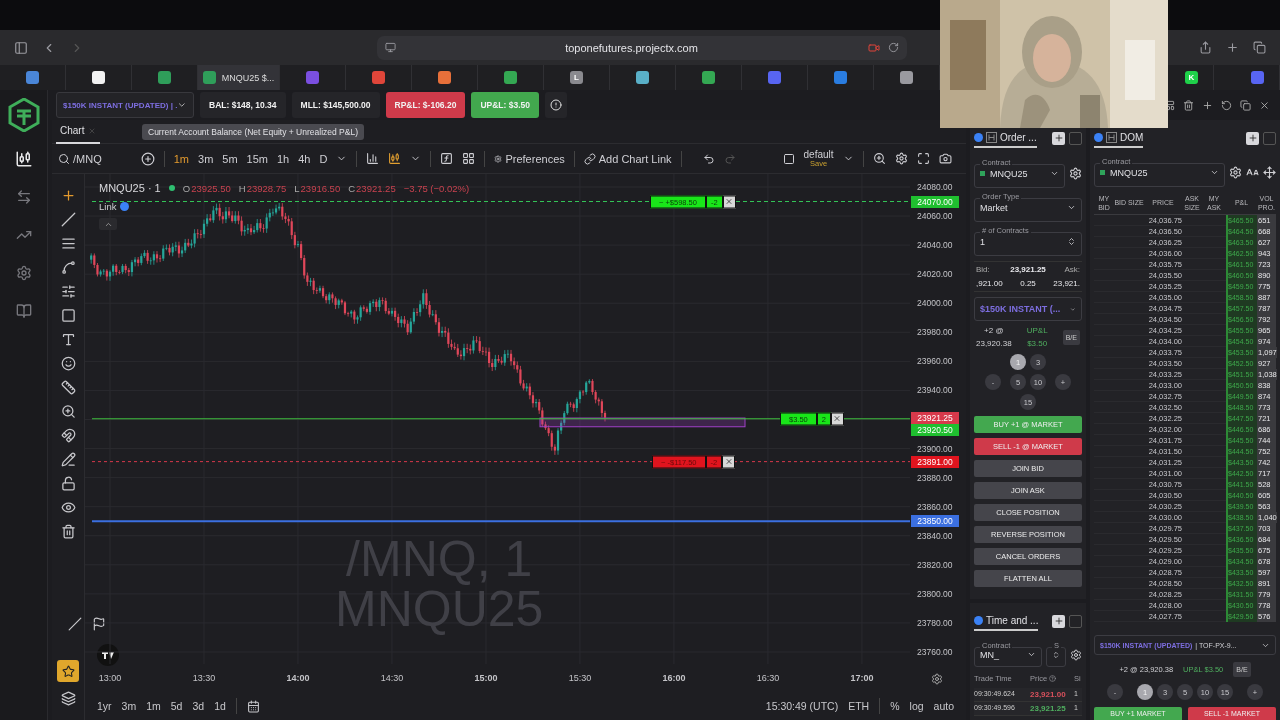 The height and width of the screenshot is (720, 1280). I want to click on price-tag: 24070.00, so click(935, 201).